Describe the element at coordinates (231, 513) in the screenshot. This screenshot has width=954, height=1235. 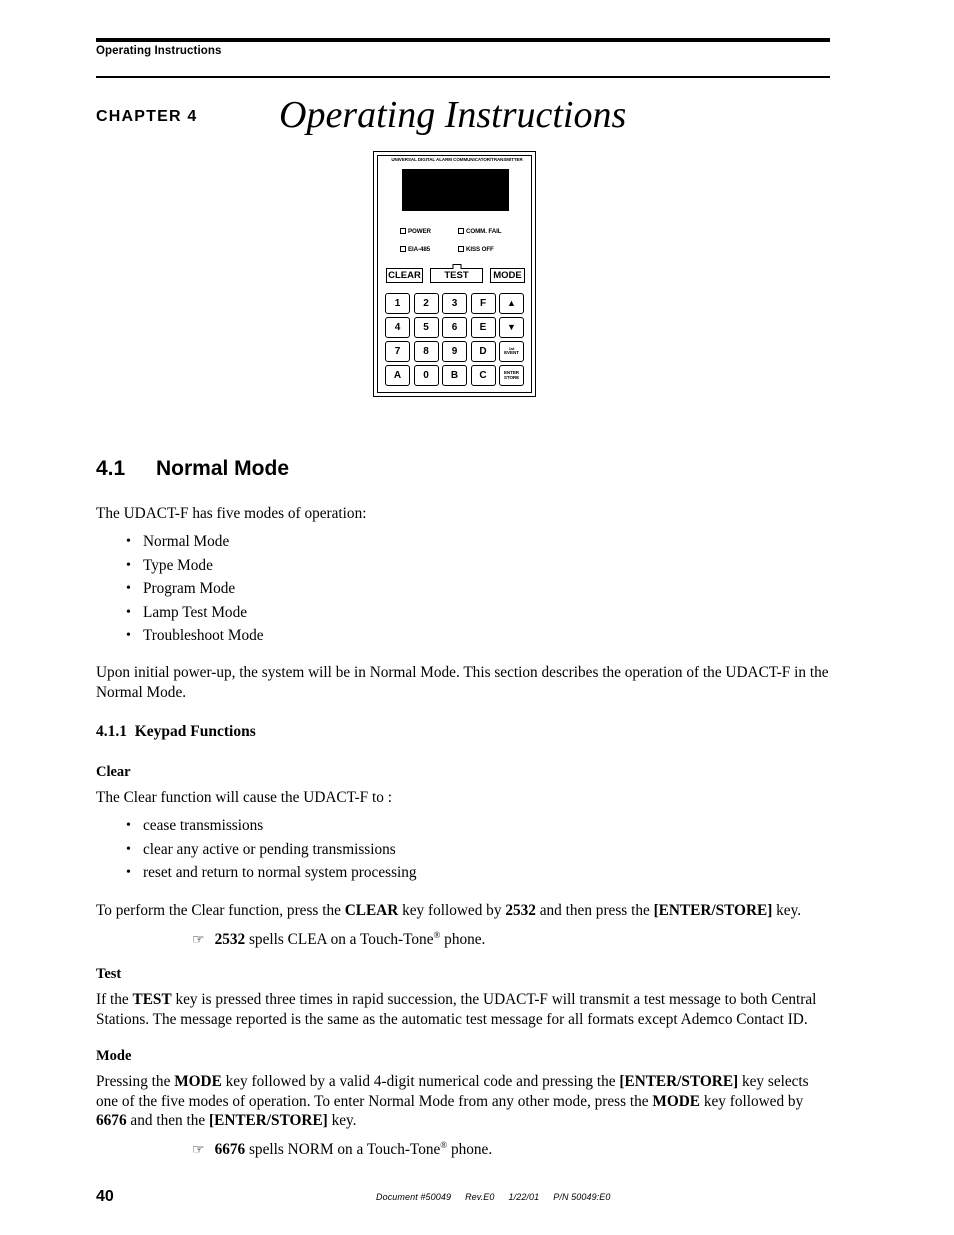
I see `section-intro-paragraph: The UDACT-F has five modes of operation:` at that location.